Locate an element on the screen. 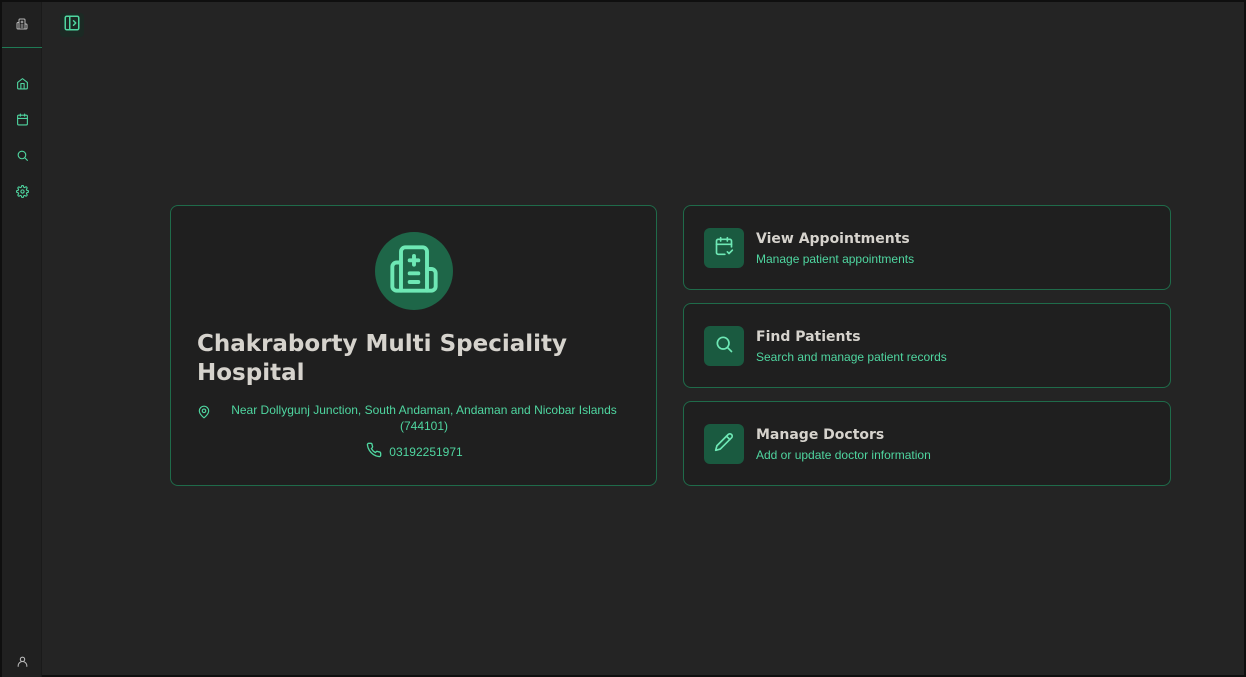 The image size is (1246, 677). pencil-icon is located at coordinates (724, 444).